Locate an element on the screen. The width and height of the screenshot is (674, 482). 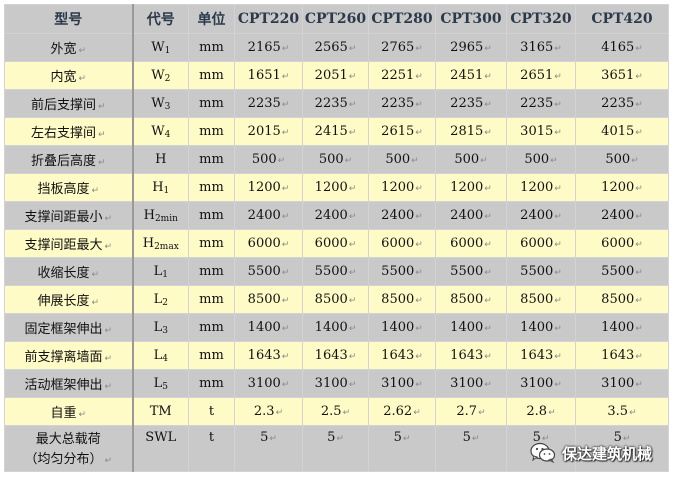
row-code: L1 is located at coordinates (160, 271).